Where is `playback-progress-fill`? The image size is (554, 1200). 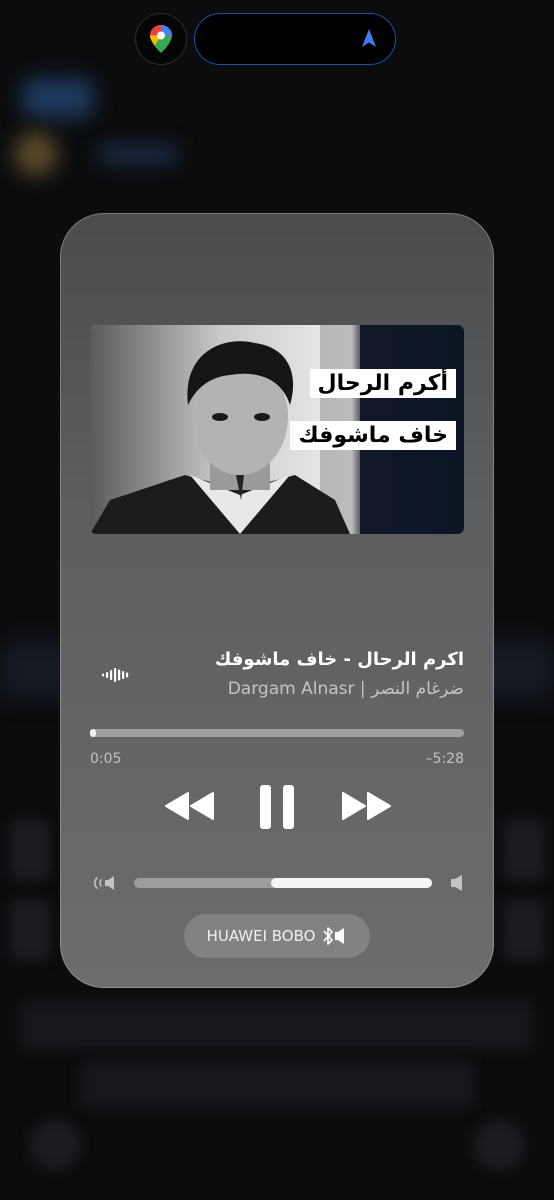 playback-progress-fill is located at coordinates (93, 733).